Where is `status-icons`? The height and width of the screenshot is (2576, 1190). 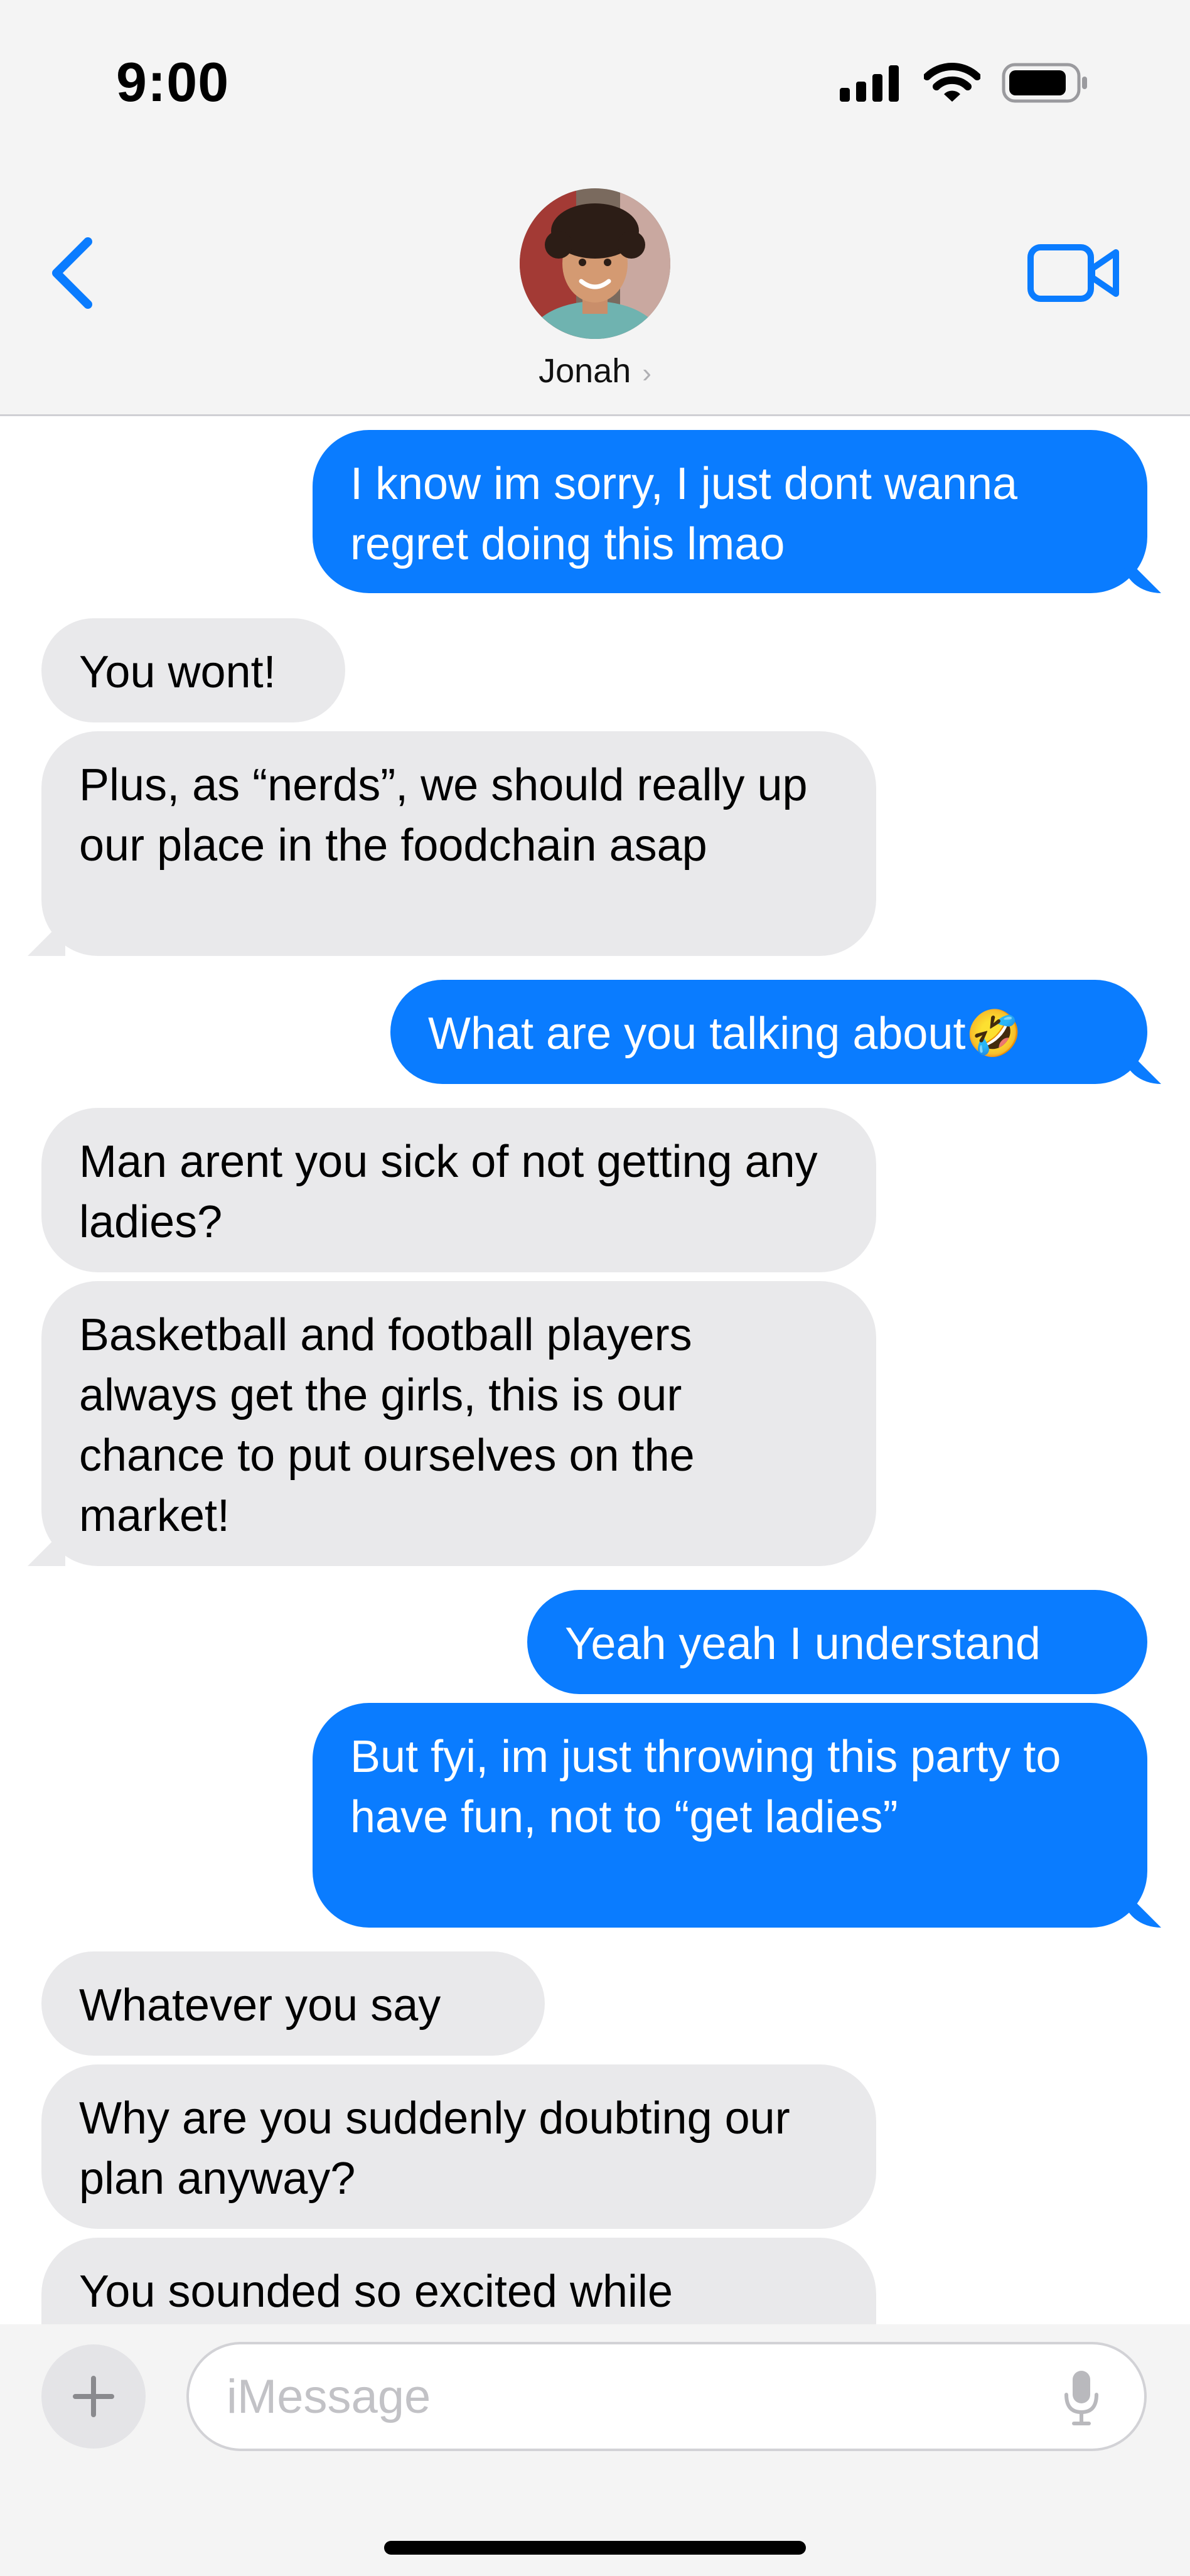 status-icons is located at coordinates (965, 83).